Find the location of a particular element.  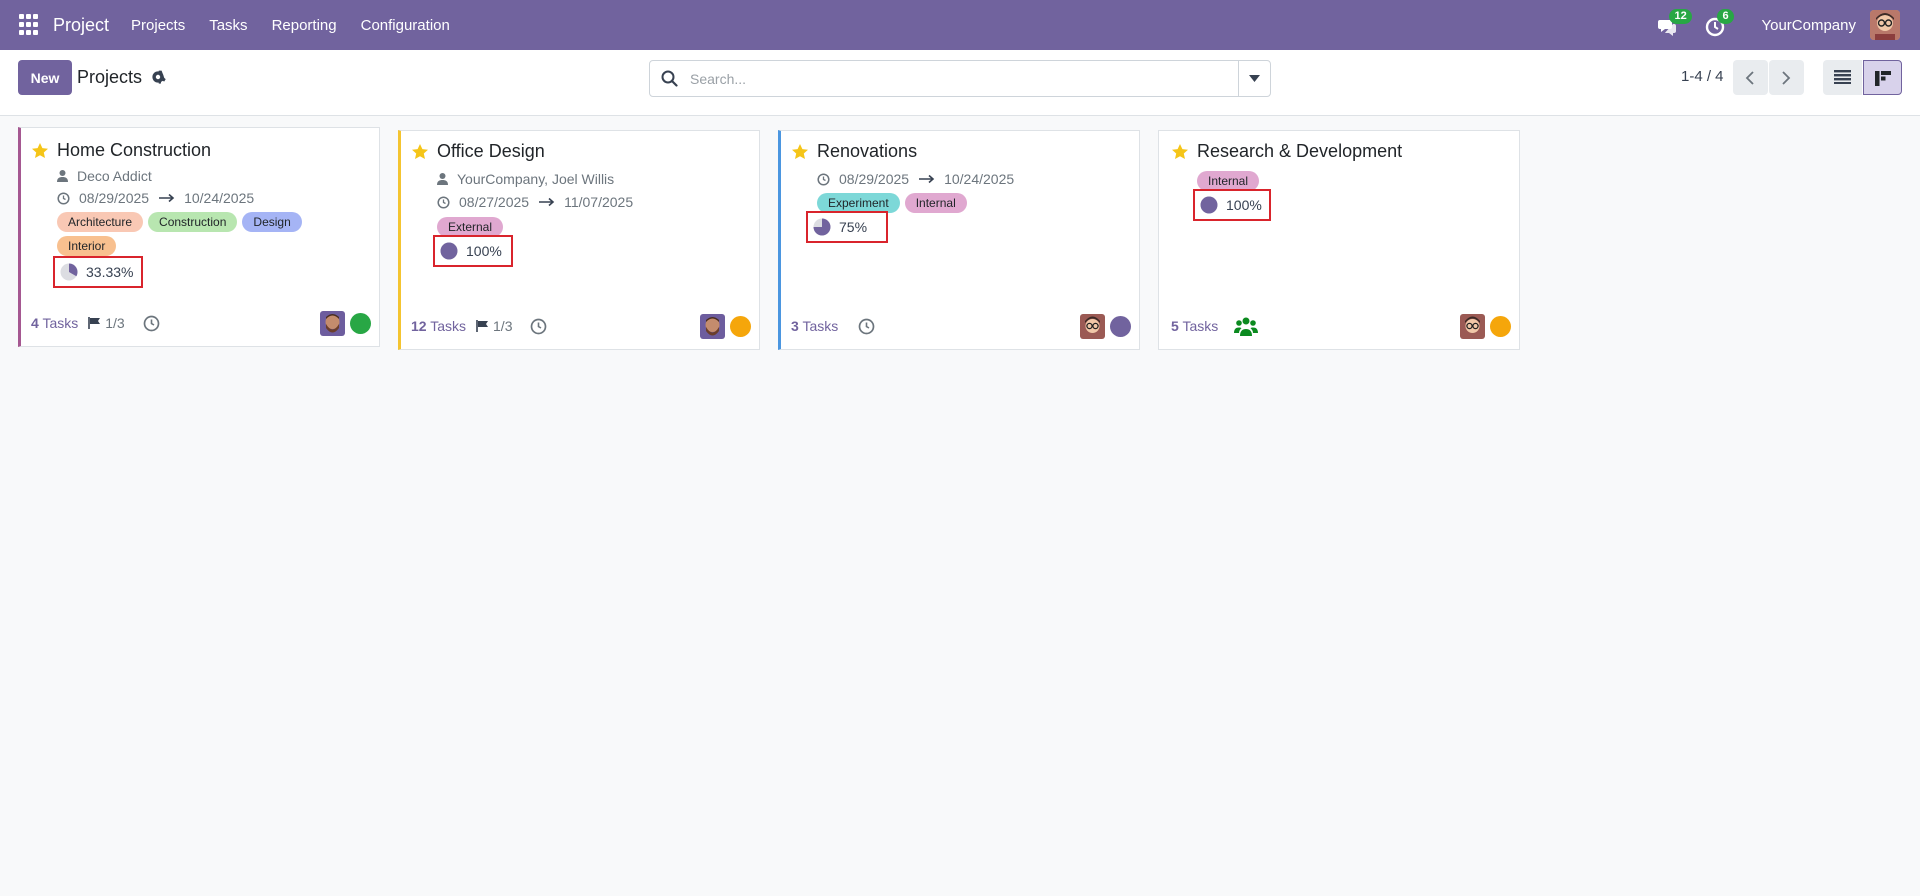

tasks-link: 12 Tasks is located at coordinates (438, 326).